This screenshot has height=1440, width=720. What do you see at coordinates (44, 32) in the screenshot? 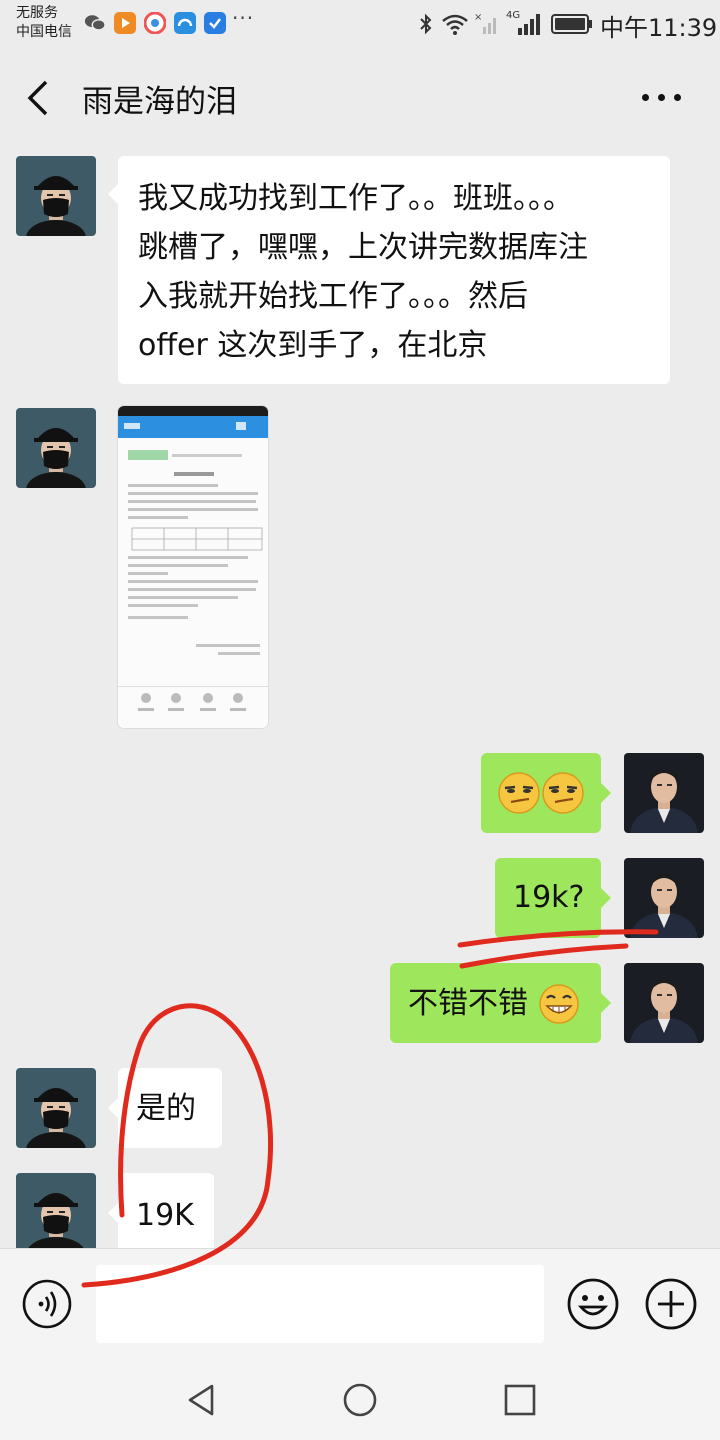
I see `carrier-line-operator: 中国电信` at bounding box center [44, 32].